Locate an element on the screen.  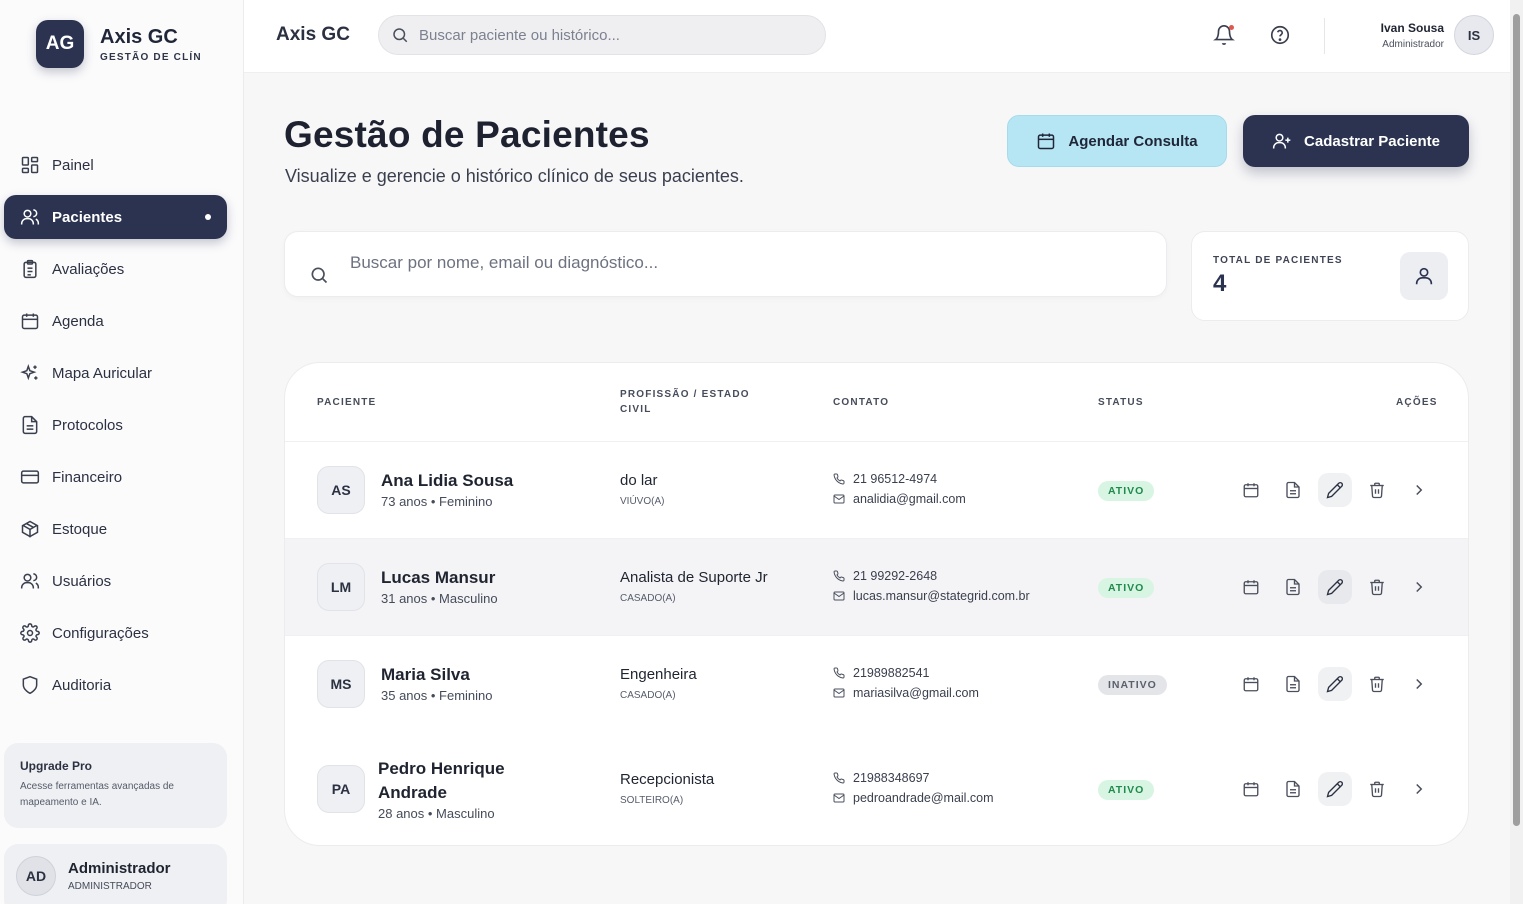
patient-search-input is located at coordinates (740, 263).